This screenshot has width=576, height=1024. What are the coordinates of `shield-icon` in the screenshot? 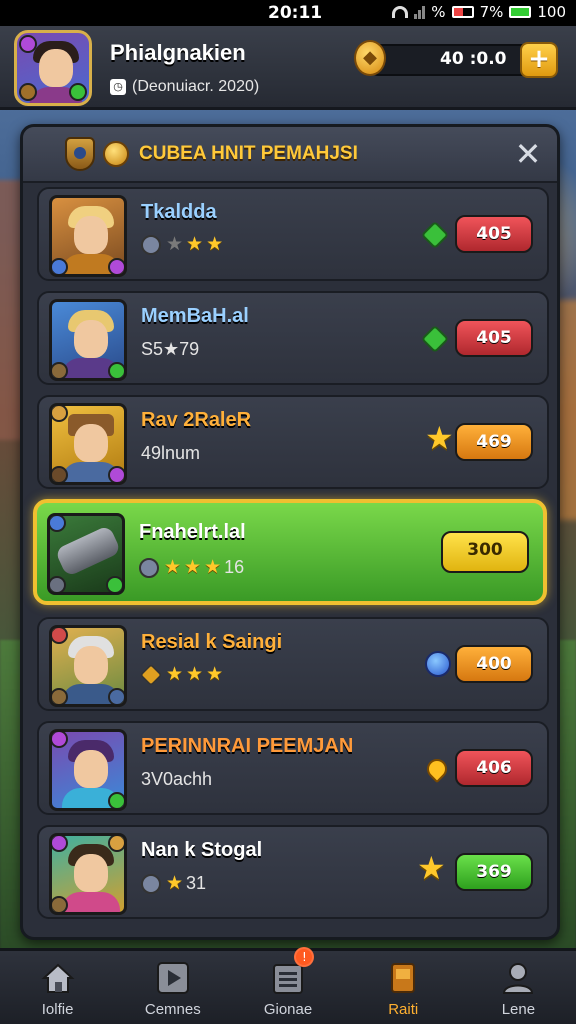 It's located at (80, 154).